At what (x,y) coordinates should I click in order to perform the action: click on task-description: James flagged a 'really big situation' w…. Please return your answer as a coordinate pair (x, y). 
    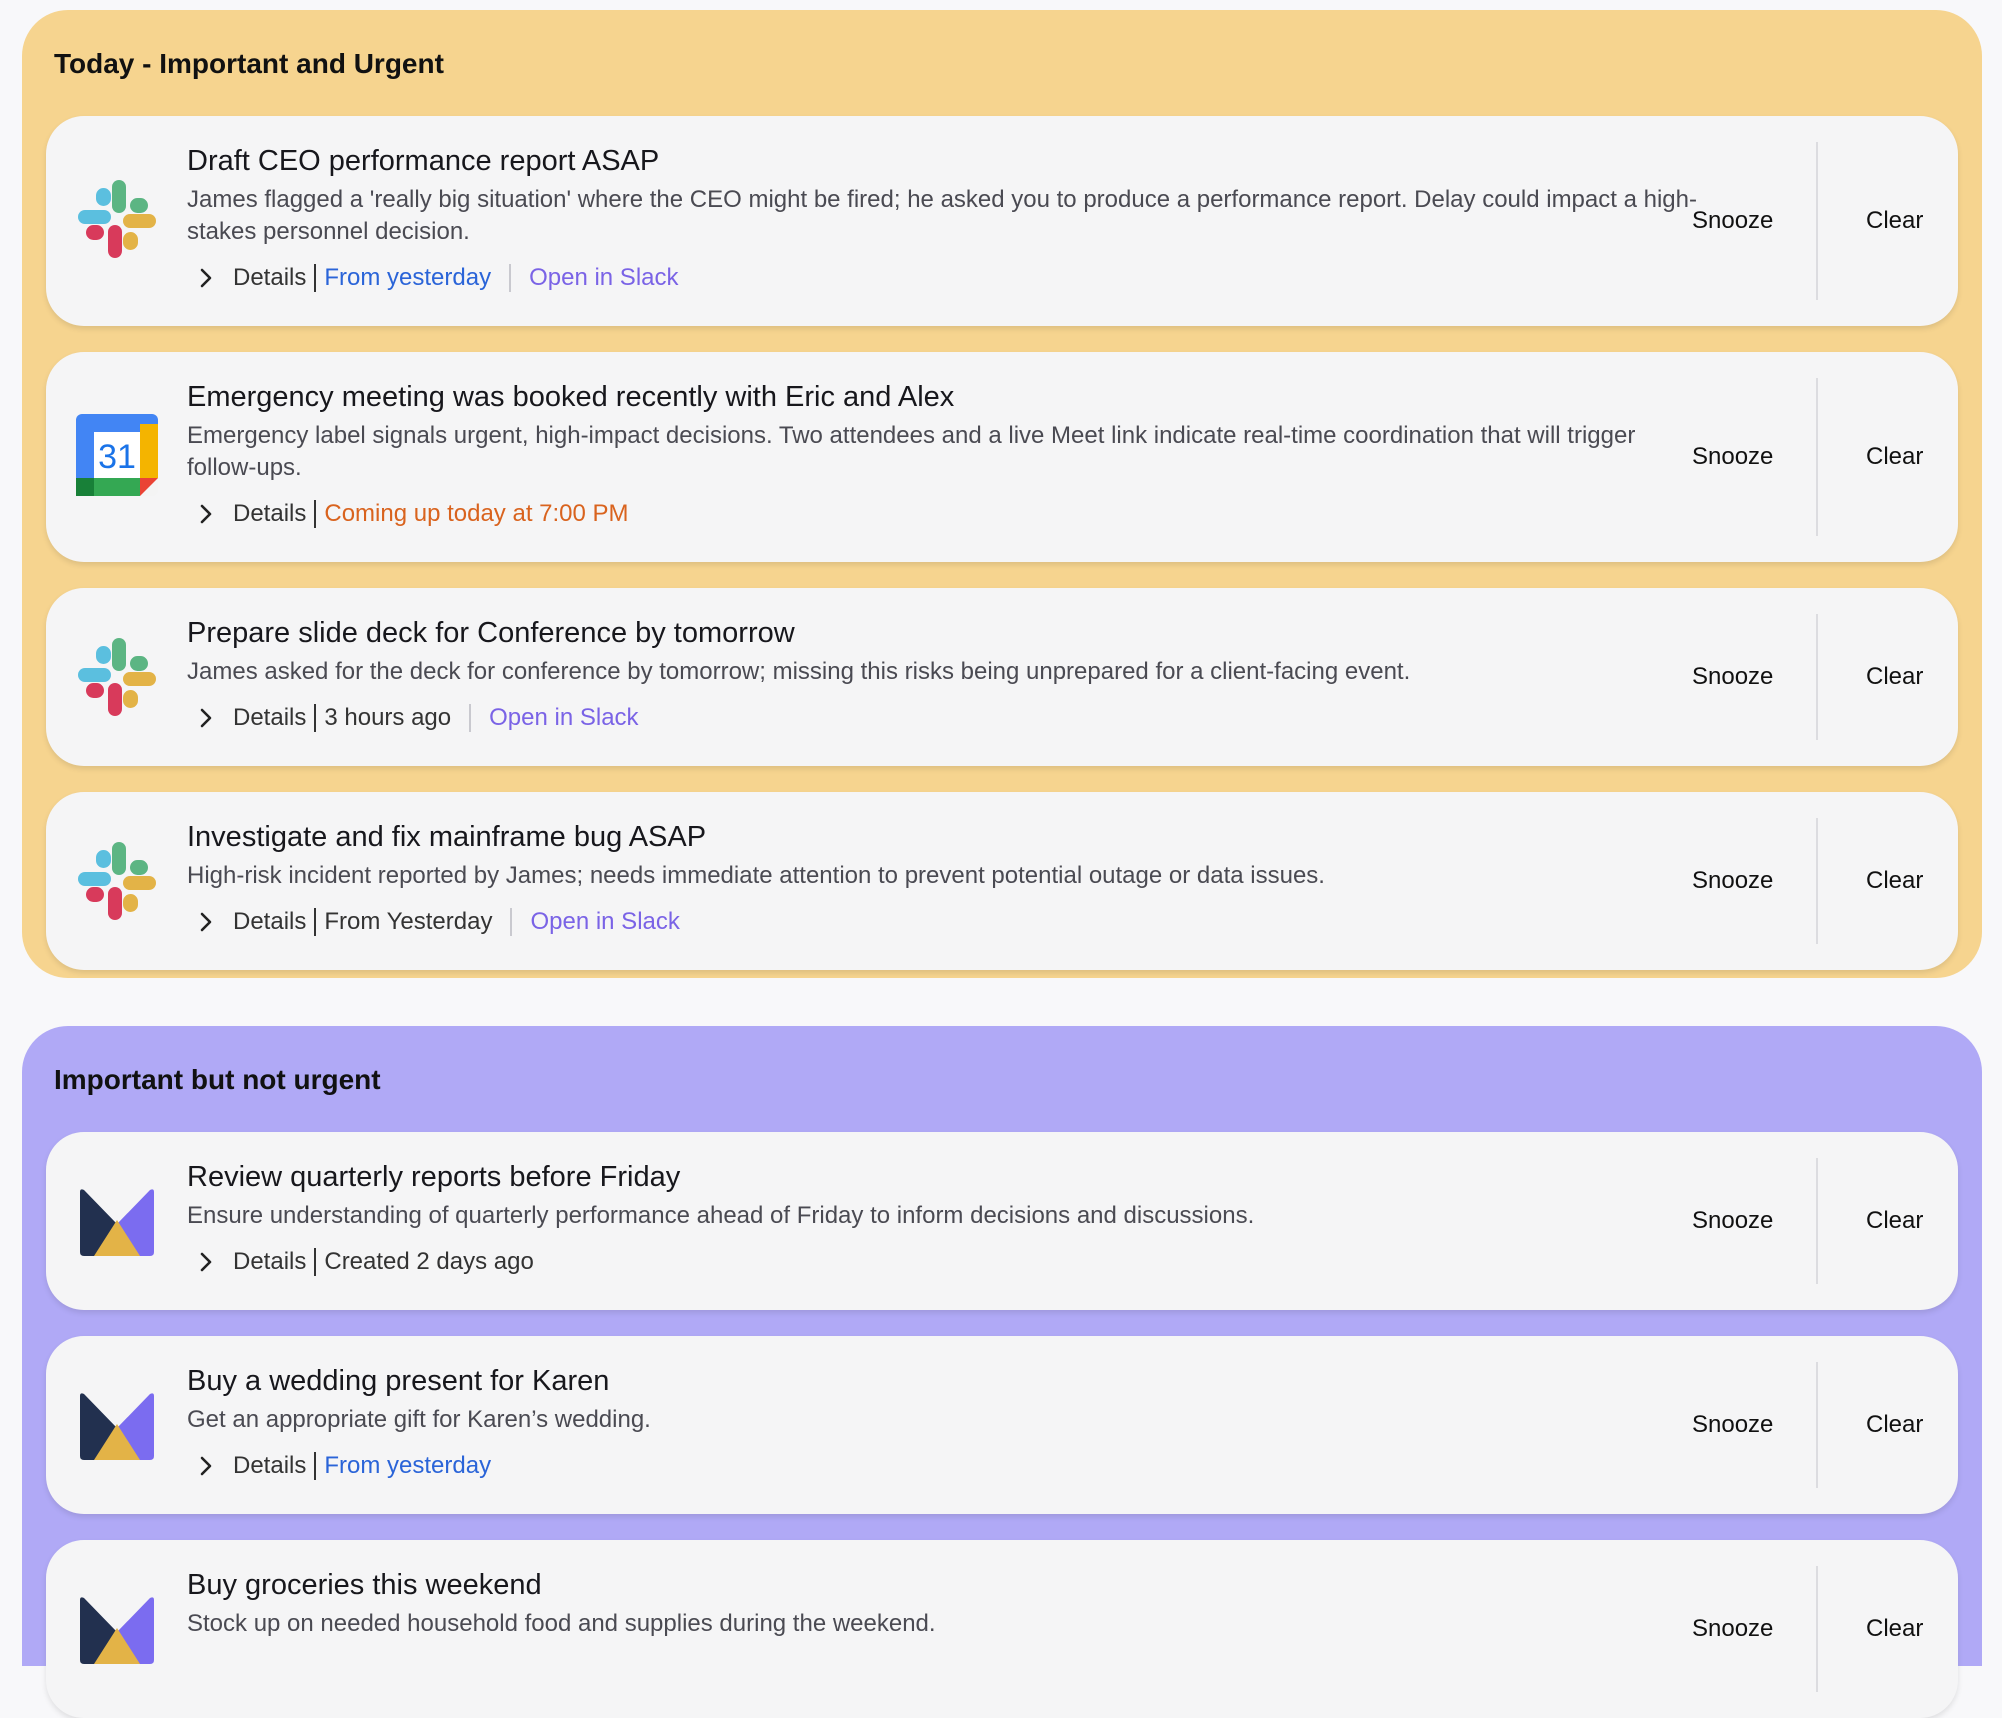
    Looking at the image, I should click on (942, 215).